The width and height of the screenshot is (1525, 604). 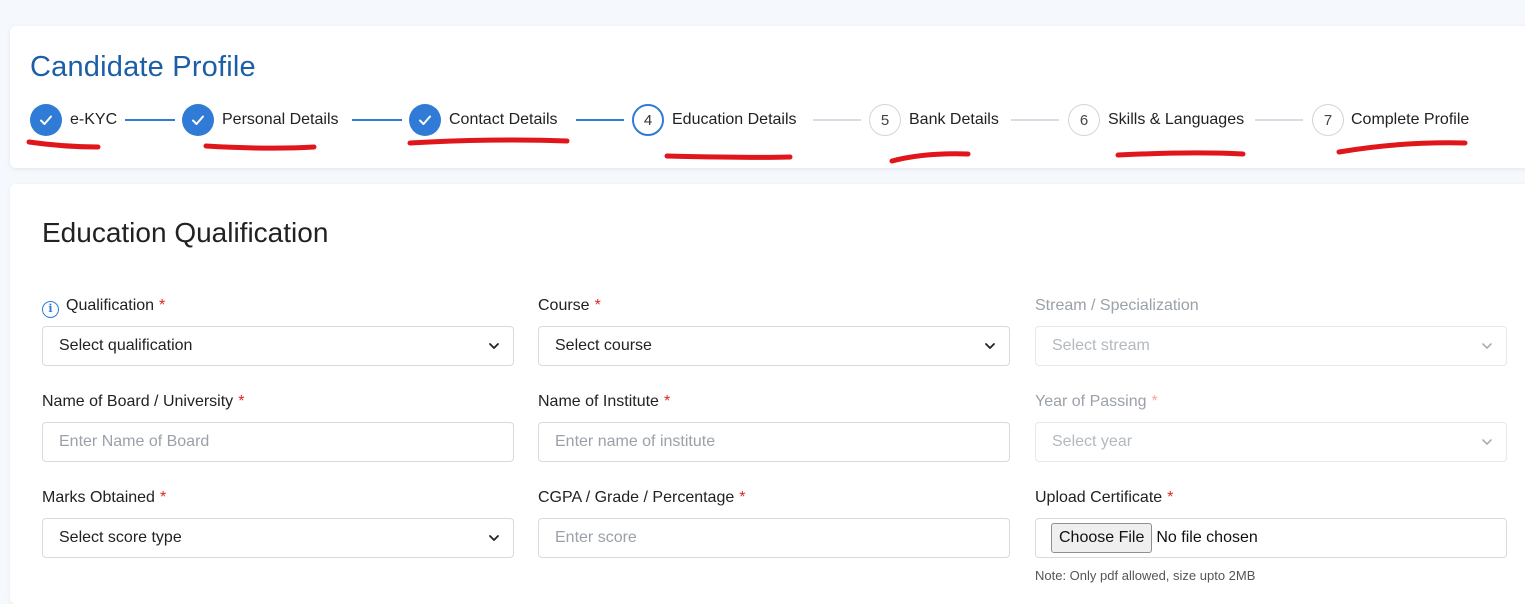 I want to click on qualification-label: i Qualification *, so click(x=103, y=307).